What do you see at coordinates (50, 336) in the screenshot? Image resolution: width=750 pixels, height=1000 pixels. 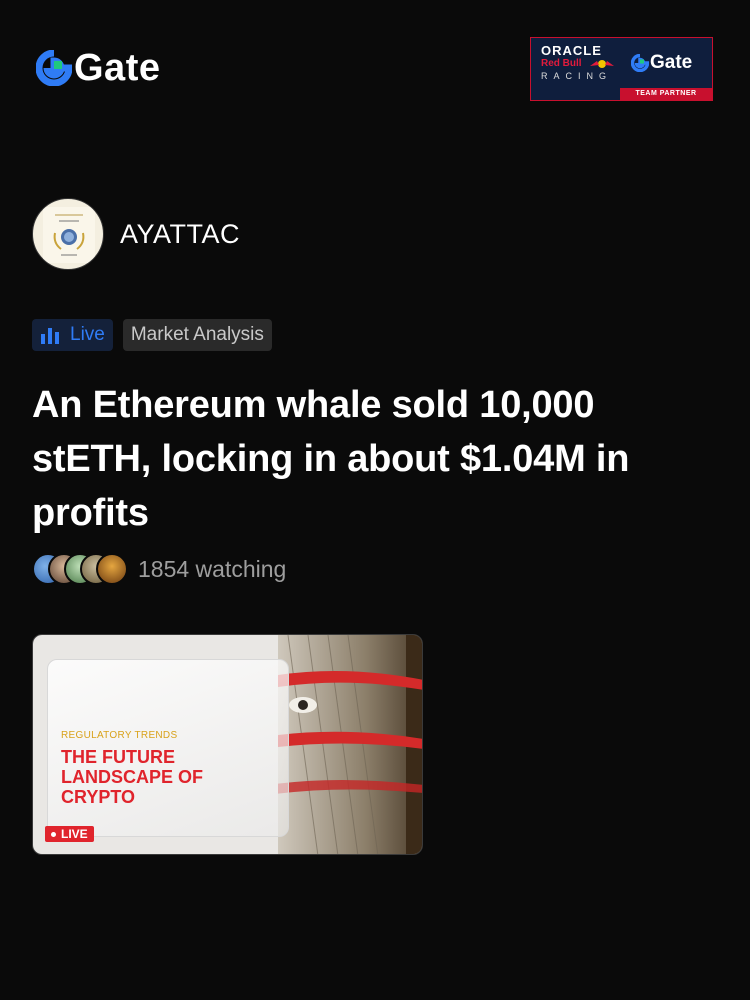 I see `bar-chart-icon` at bounding box center [50, 336].